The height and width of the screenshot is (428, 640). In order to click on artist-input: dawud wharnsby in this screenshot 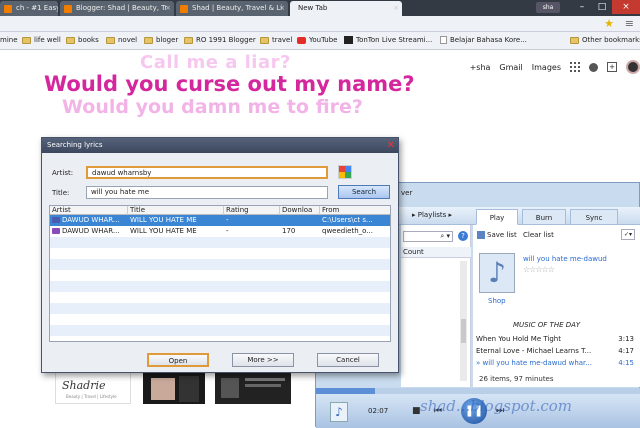, I will do `click(207, 172)`.